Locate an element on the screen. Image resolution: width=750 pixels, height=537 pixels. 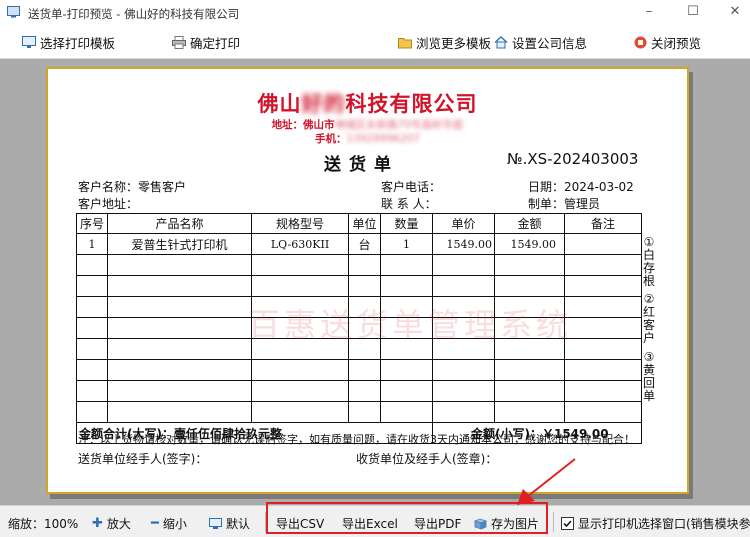
table-row: 1 爱普生针式打印机 LQ-630KII 台 1 1549.00 1549.00 is located at coordinates (359, 244).